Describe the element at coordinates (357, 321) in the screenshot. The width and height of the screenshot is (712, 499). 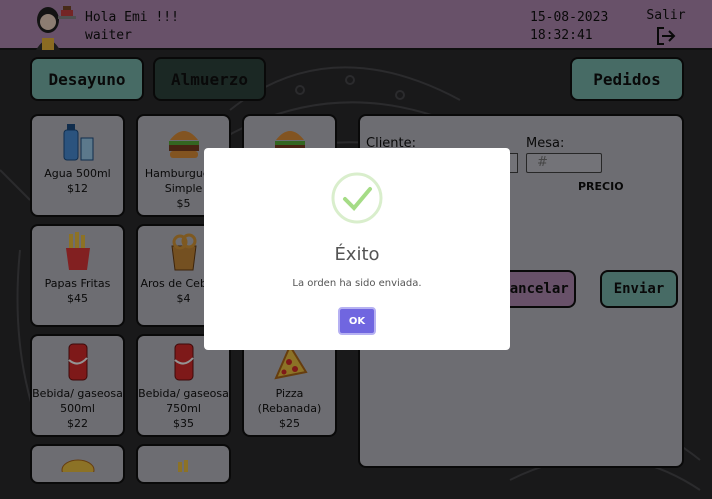
I see `ok-button: OK` at that location.